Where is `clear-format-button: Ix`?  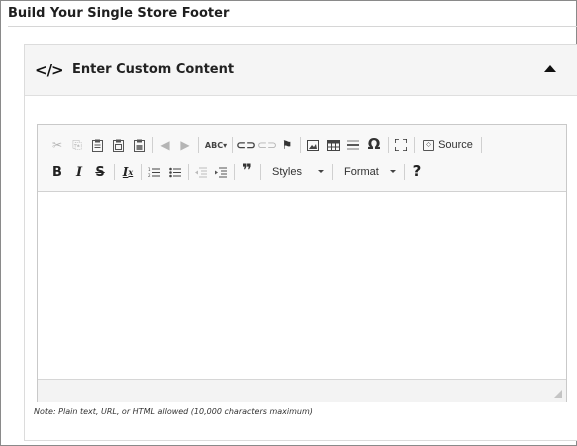 clear-format-button: Ix is located at coordinates (128, 172).